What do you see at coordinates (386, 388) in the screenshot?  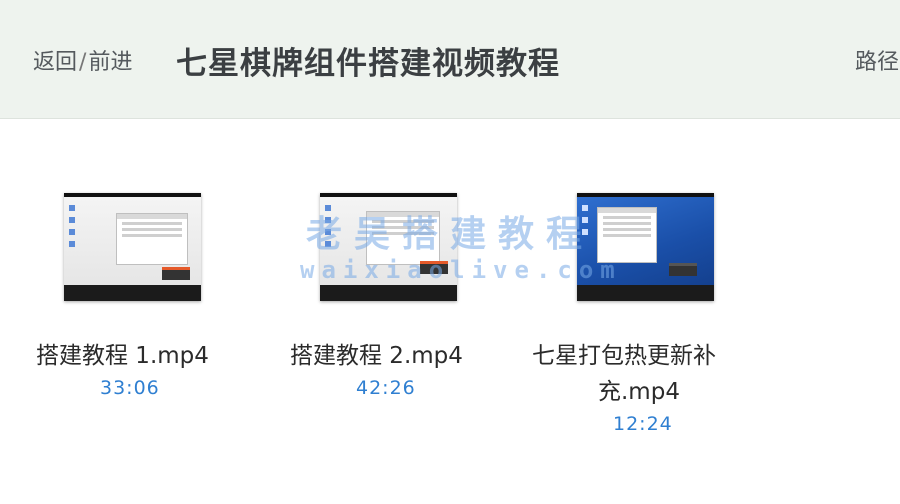 I see `file-duration-2: 42:26` at bounding box center [386, 388].